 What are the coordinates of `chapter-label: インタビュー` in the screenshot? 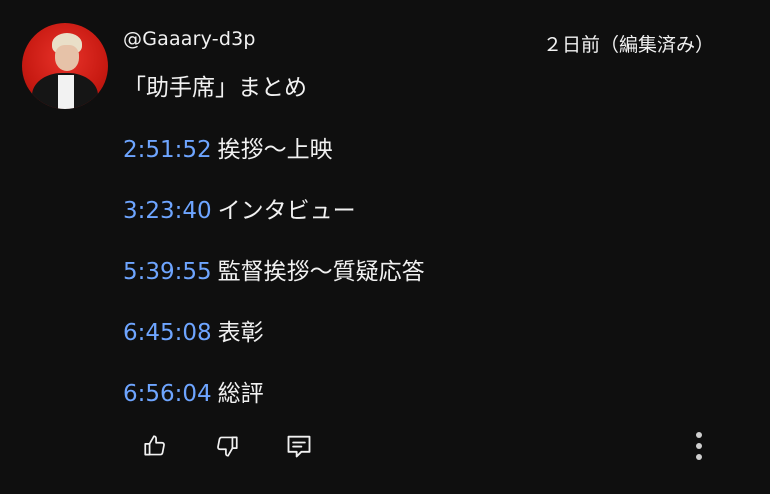 It's located at (286, 211).